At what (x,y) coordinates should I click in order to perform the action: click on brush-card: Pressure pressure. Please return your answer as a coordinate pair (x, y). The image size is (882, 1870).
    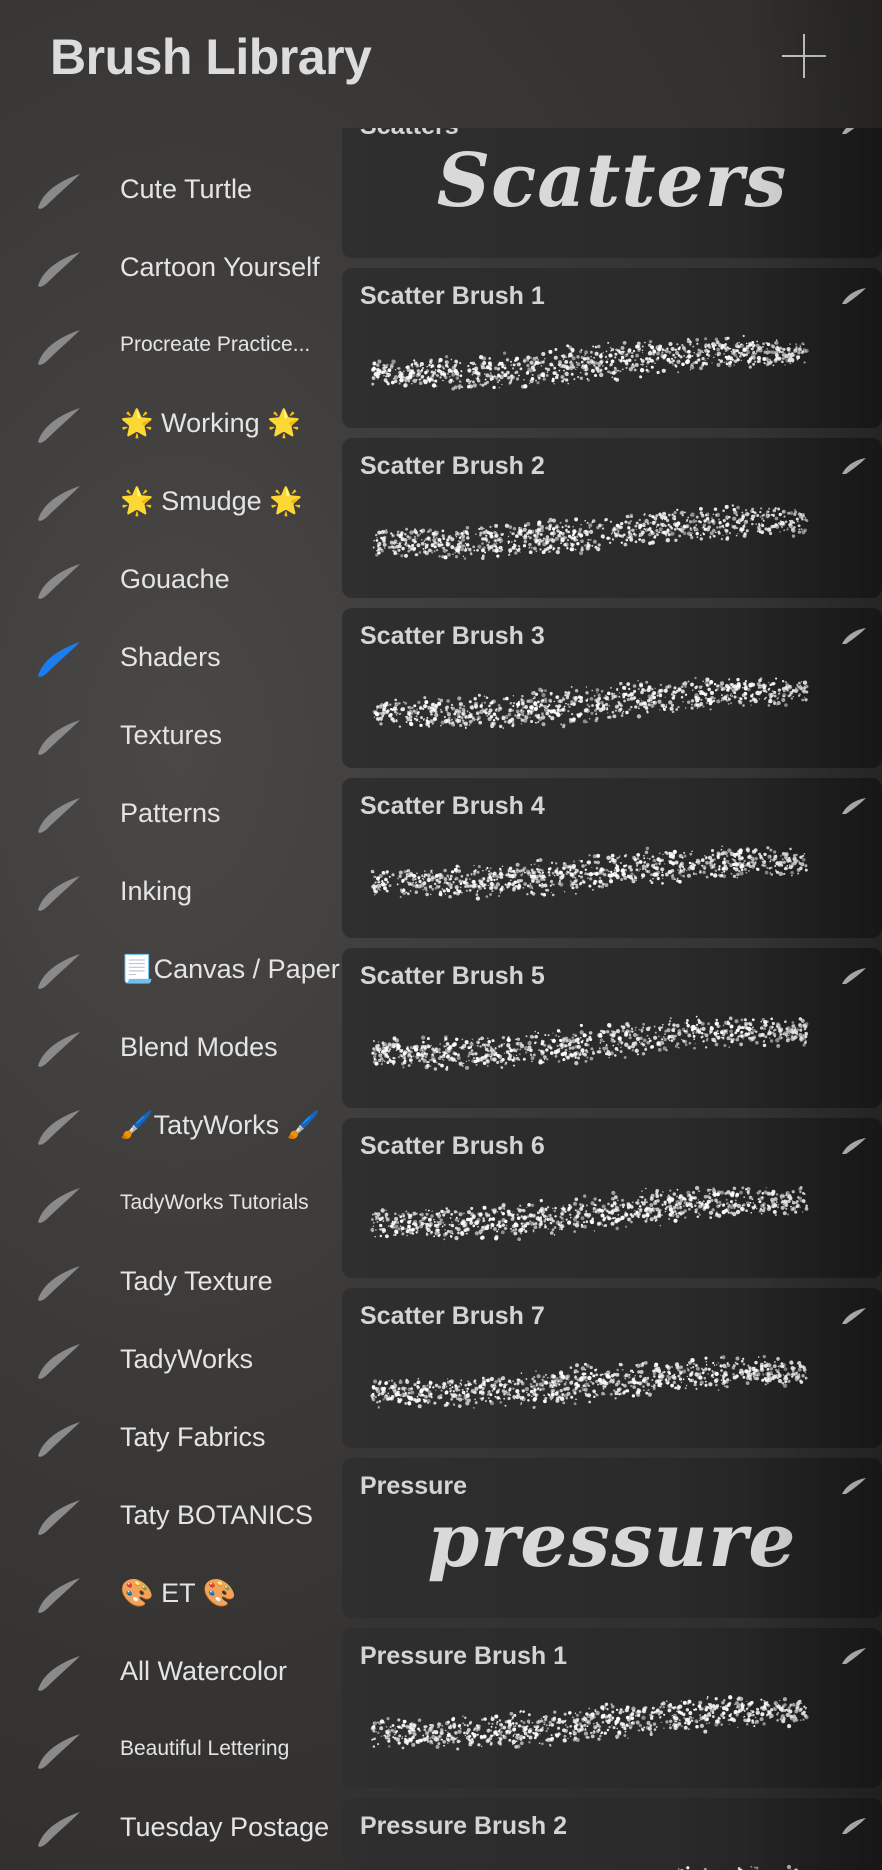
    Looking at the image, I should click on (612, 1538).